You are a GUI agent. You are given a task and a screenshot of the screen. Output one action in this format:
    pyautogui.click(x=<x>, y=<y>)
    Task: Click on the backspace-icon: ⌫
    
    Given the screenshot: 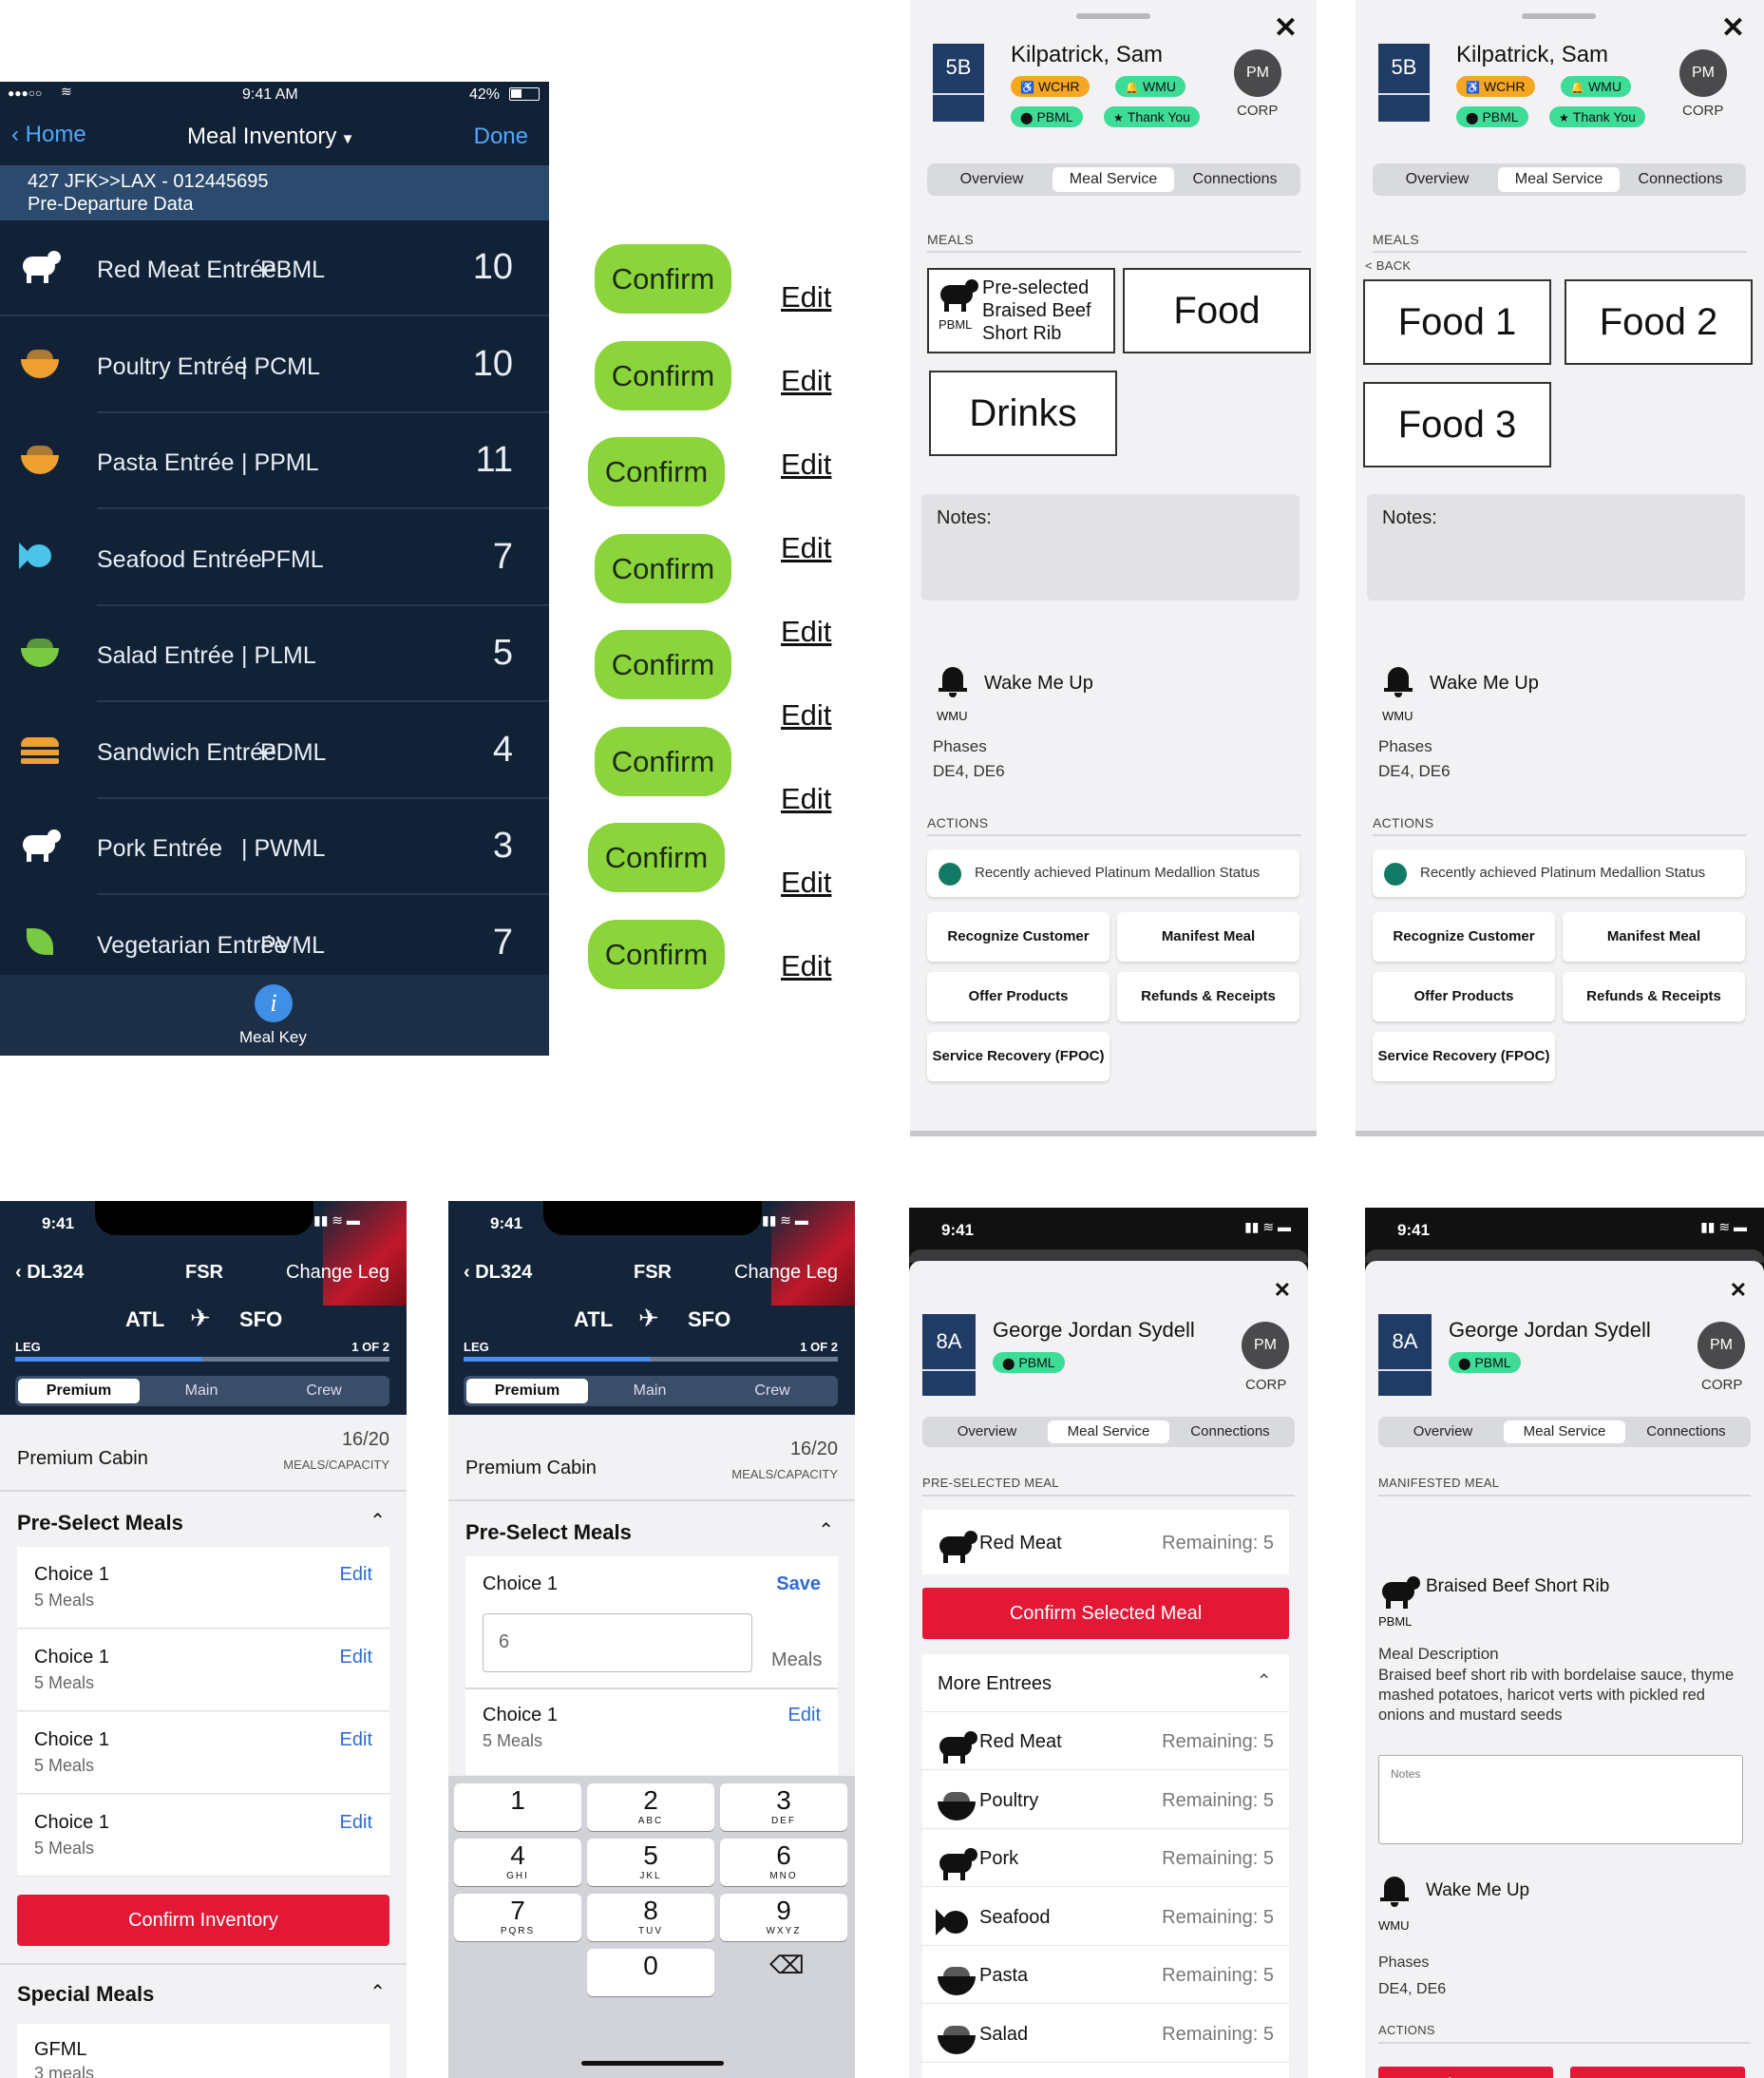 What is the action you would take?
    pyautogui.click(x=787, y=1965)
    